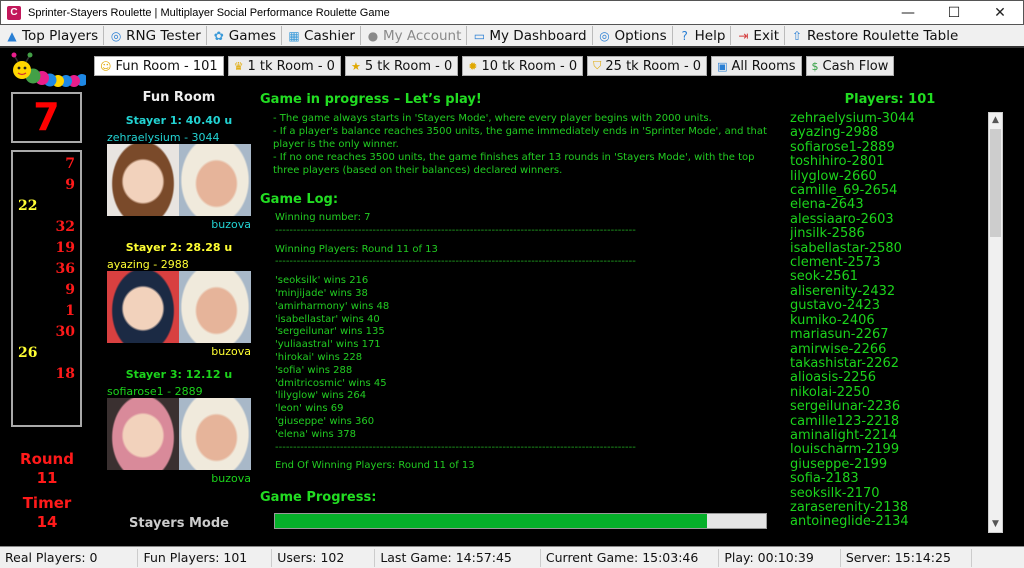 This screenshot has height=568, width=1024. What do you see at coordinates (159, 66) in the screenshot?
I see `room-tab-fun-room: ☺ Fun Room - 101` at bounding box center [159, 66].